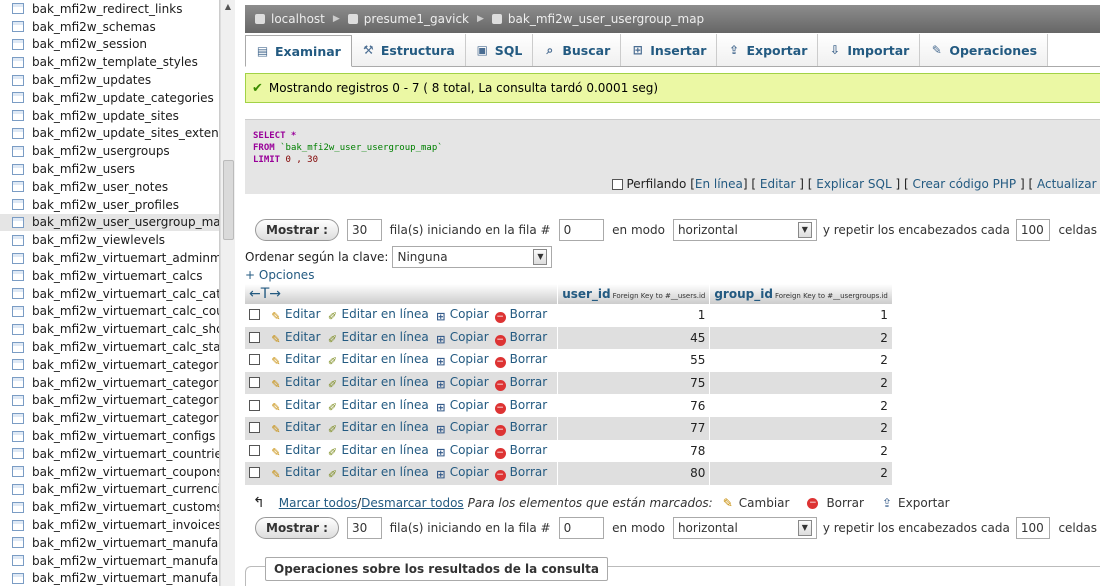 The image size is (1100, 586). Describe the element at coordinates (109, 472) in the screenshot. I see `sidebar-table-item: bak_mfi2w_virtuemart_coupons` at that location.